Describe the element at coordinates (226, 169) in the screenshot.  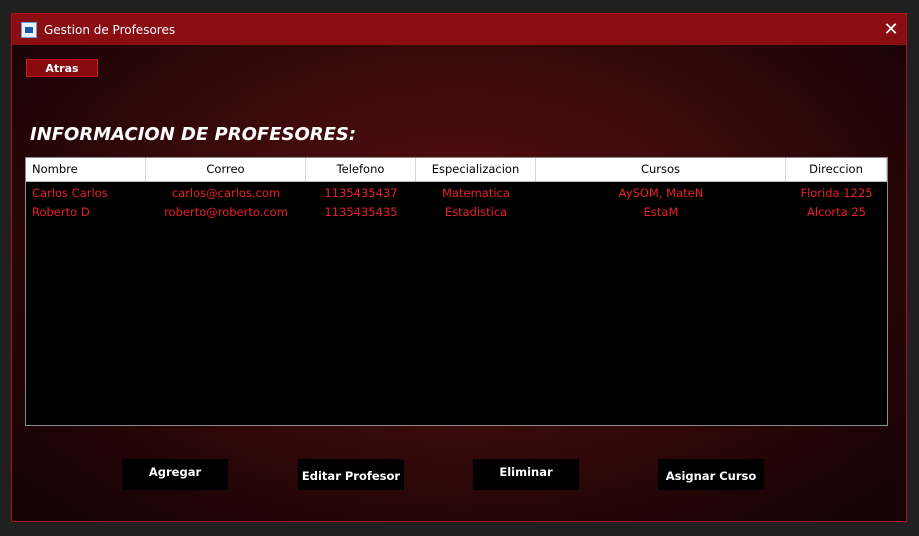
I see `column-header-correo: Correo` at that location.